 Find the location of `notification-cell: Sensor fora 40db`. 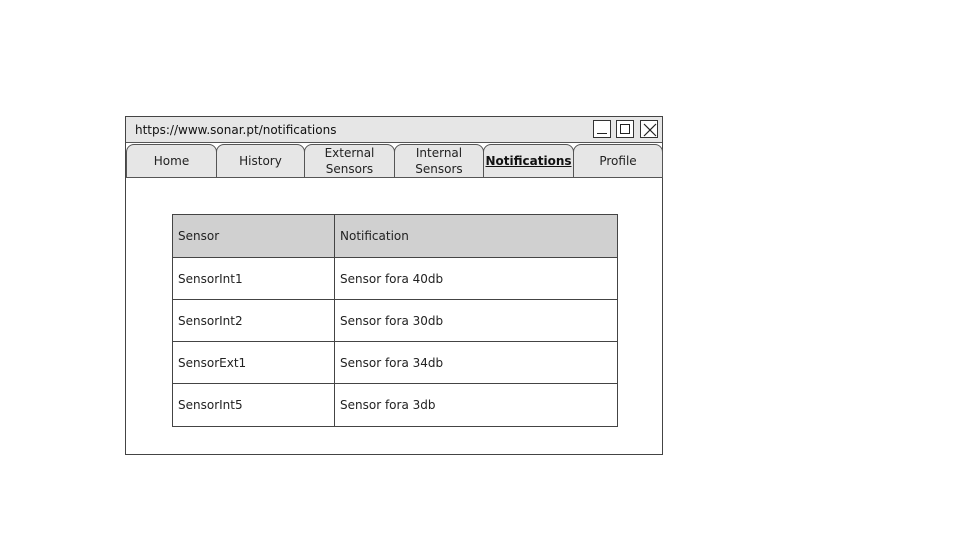

notification-cell: Sensor fora 40db is located at coordinates (392, 278).